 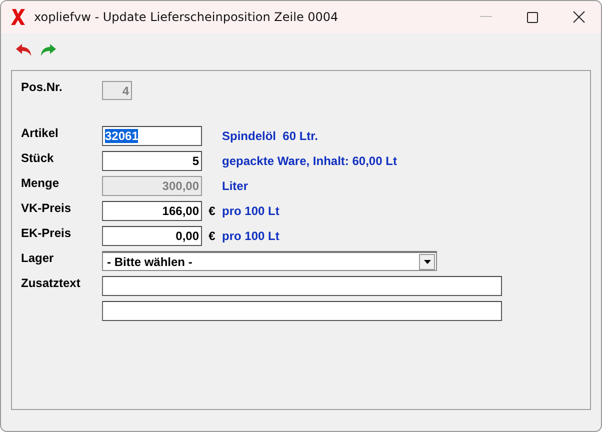 What do you see at coordinates (40, 133) in the screenshot?
I see `field-label: Artikel` at bounding box center [40, 133].